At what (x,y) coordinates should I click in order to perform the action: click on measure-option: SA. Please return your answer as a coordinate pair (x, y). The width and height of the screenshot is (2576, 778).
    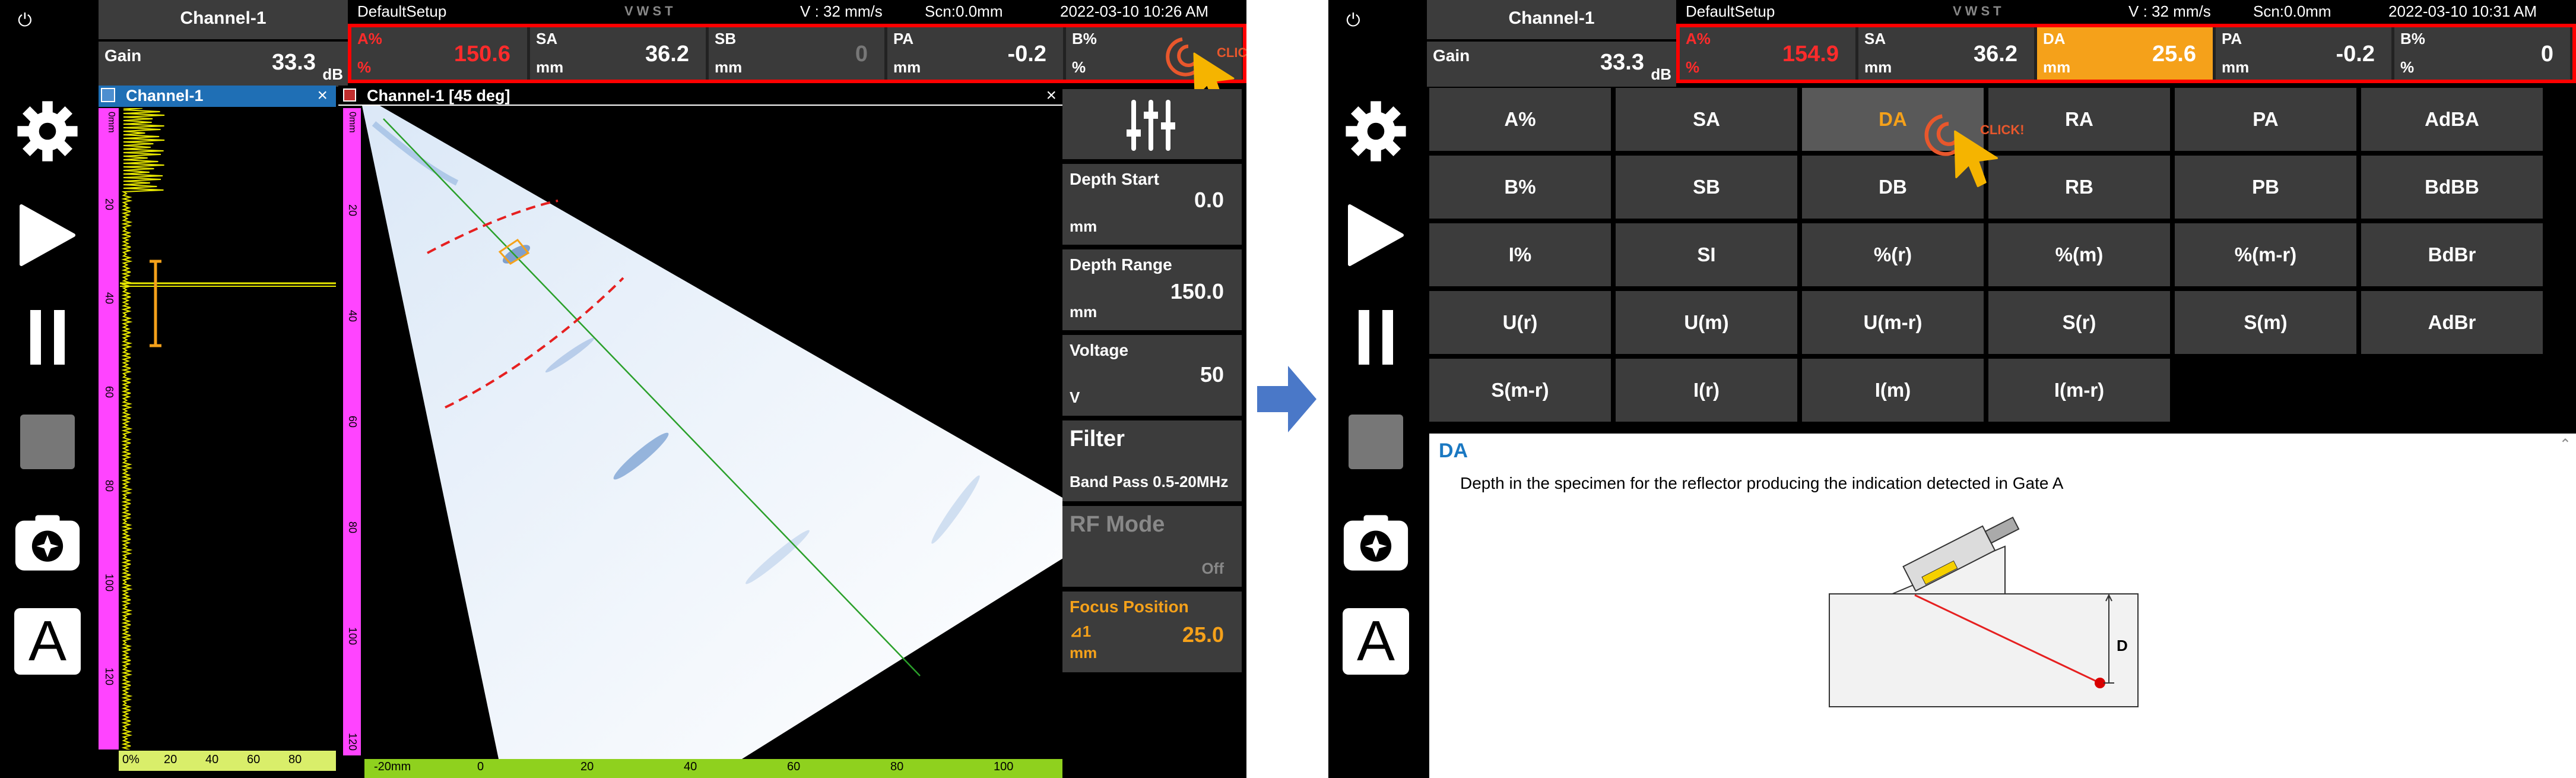
    Looking at the image, I should click on (1706, 120).